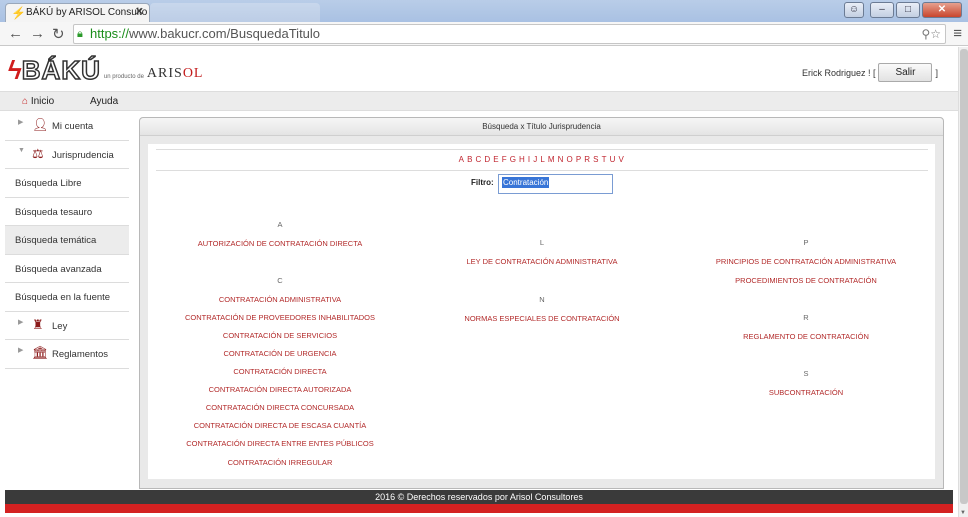 This screenshot has height=517, width=968. I want to click on alphabet-letter-n: N, so click(561, 159).